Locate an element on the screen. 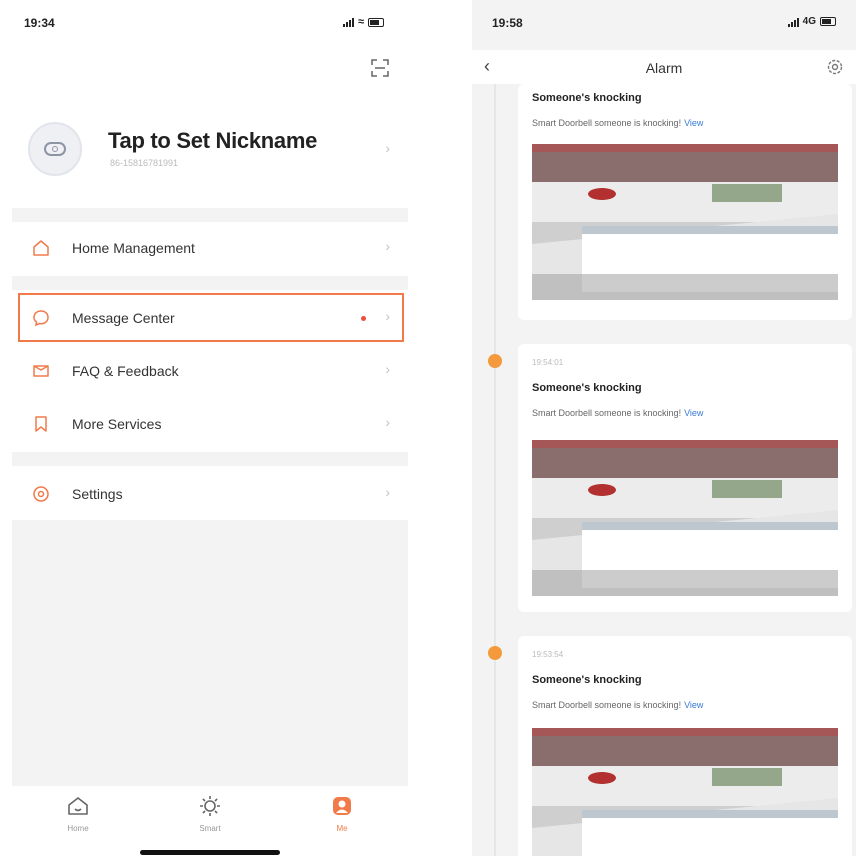 The image size is (856, 856). page-title: Alarm is located at coordinates (664, 68).